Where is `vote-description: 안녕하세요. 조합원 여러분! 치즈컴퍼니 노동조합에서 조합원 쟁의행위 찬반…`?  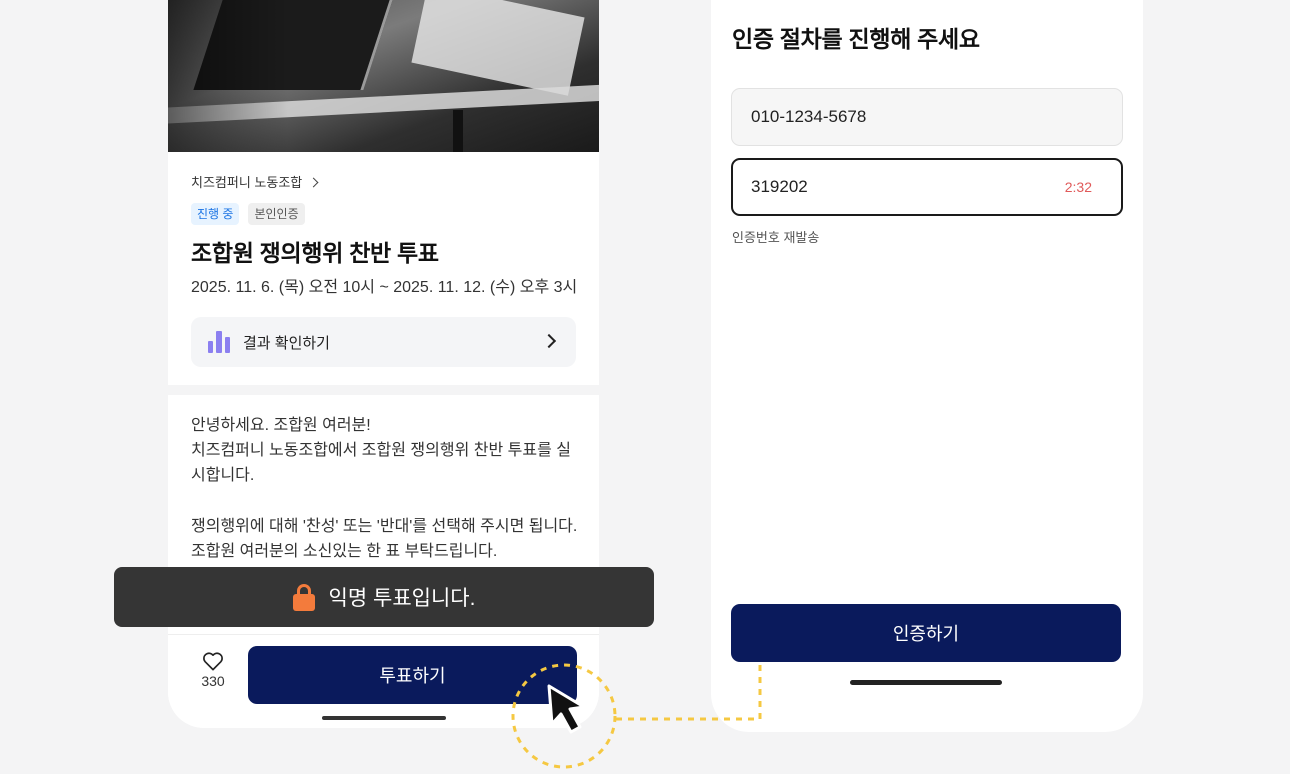 vote-description: 안녕하세요. 조합원 여러분! 치즈컴퍼니 노동조합에서 조합원 쟁의행위 찬반… is located at coordinates (386, 488).